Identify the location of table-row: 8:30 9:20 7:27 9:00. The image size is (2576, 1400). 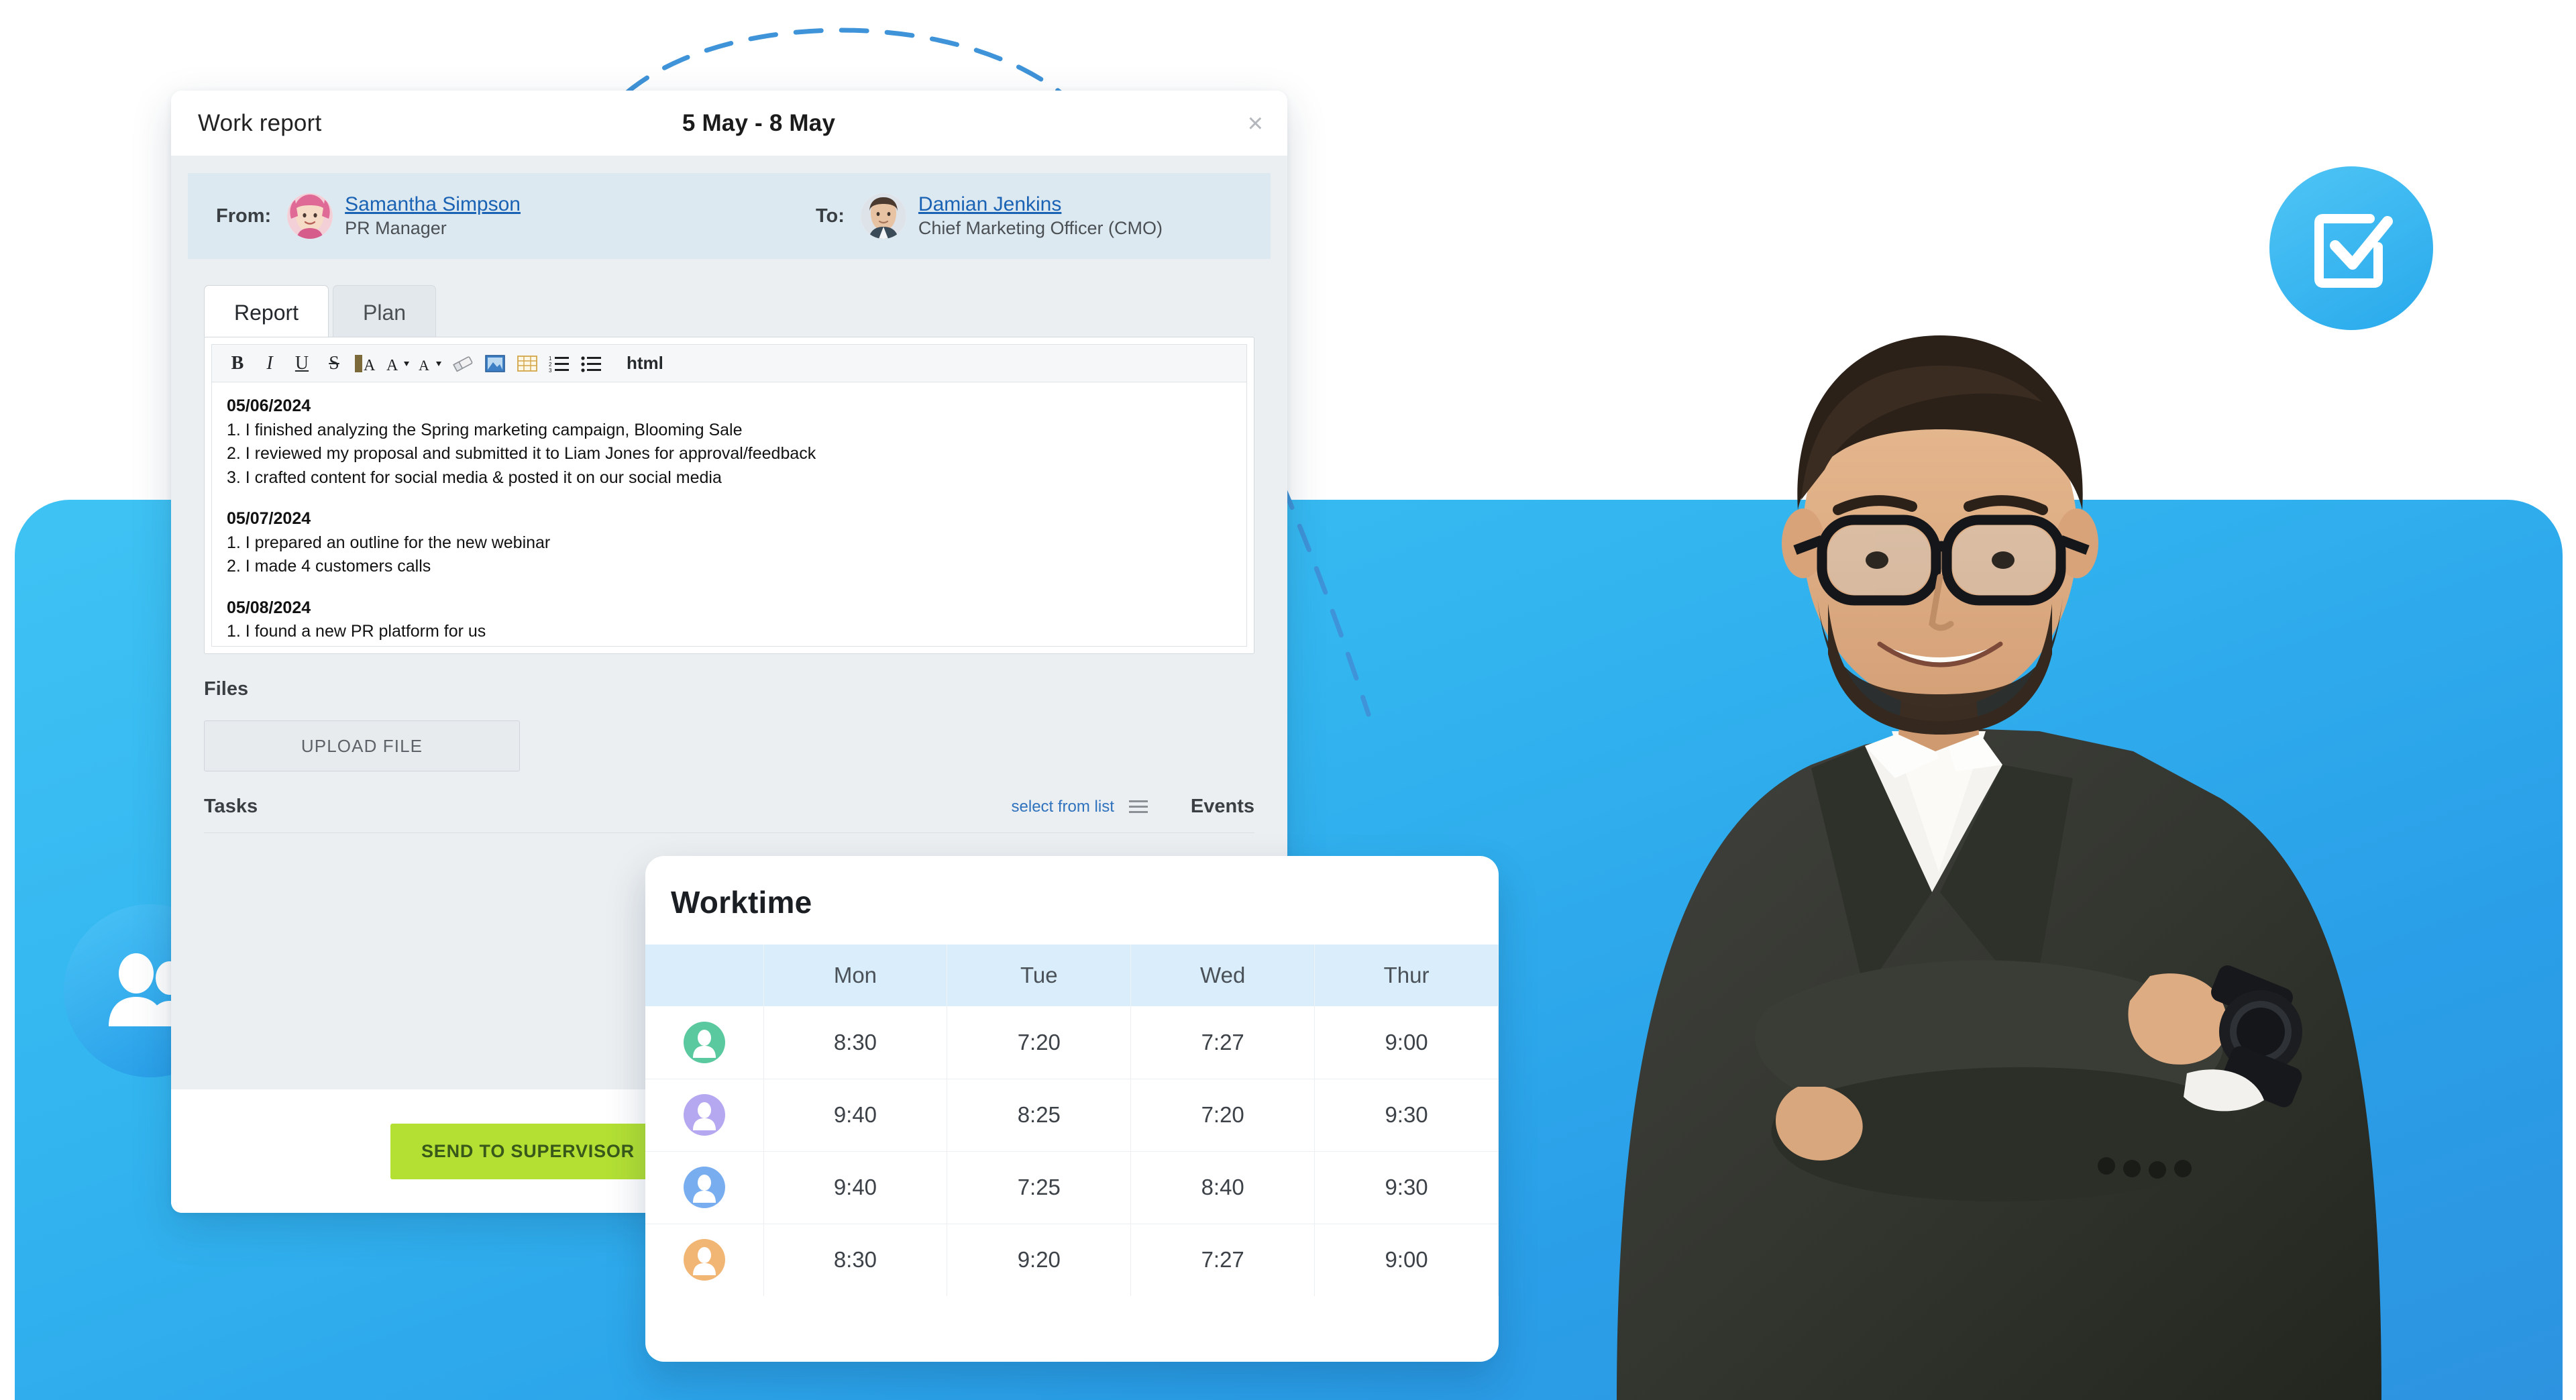
(1072, 1260).